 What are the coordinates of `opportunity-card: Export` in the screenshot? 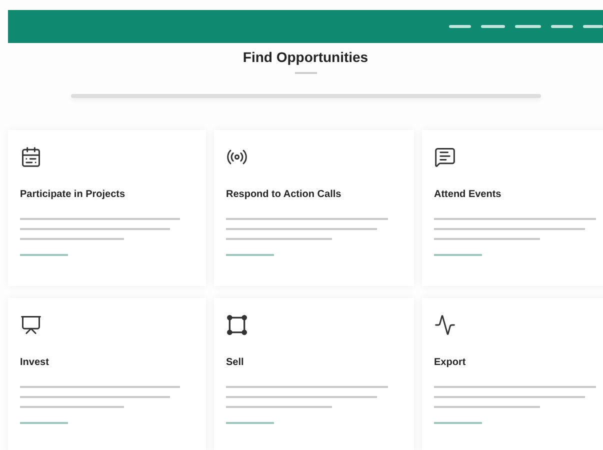 It's located at (512, 374).